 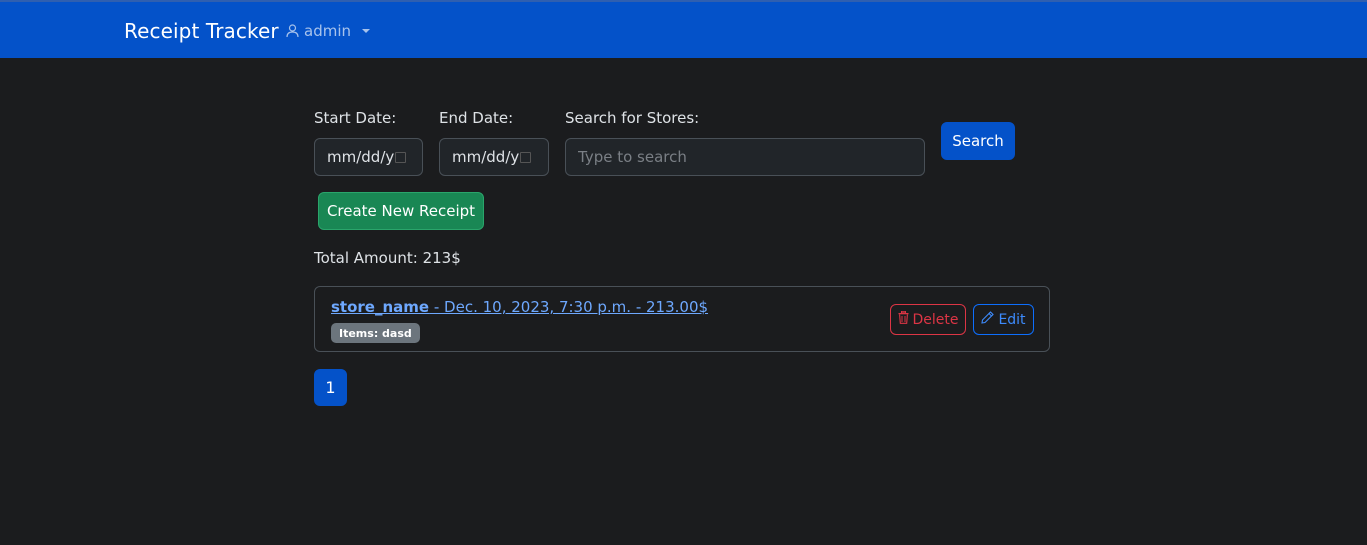 I want to click on store-search-label: Search for Stores:, so click(x=632, y=118).